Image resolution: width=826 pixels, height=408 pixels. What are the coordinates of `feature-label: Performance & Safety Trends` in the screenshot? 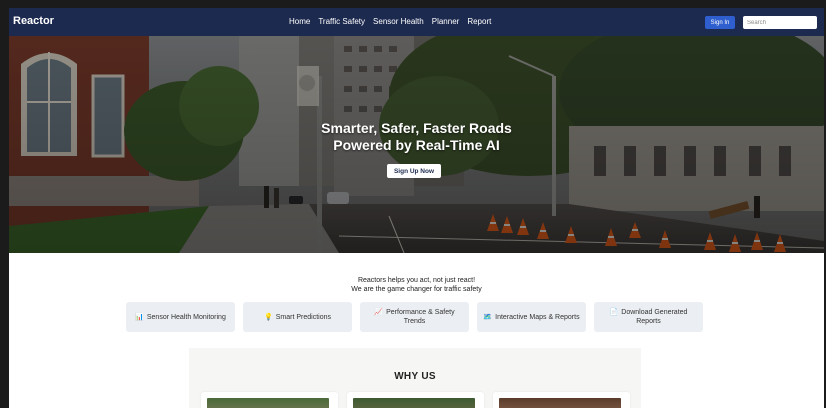 It's located at (420, 317).